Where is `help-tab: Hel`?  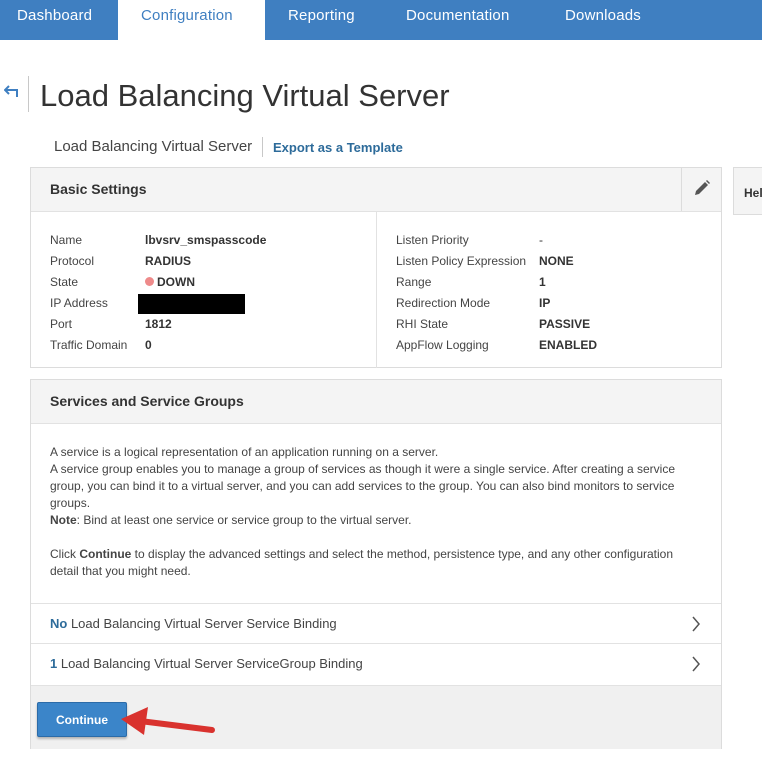
help-tab: Hel is located at coordinates (747, 191).